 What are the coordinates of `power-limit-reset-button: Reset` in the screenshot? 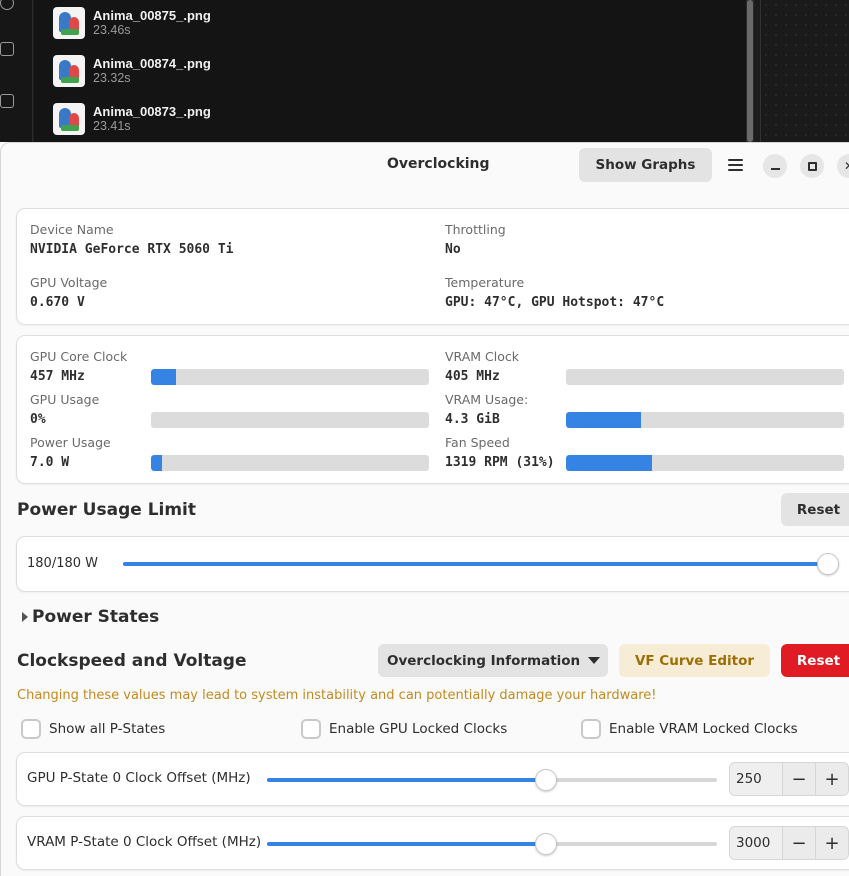 It's located at (815, 509).